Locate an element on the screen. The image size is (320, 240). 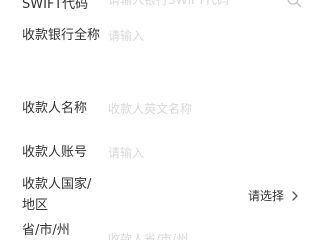
payee-name-field is located at coordinates (193, 109).